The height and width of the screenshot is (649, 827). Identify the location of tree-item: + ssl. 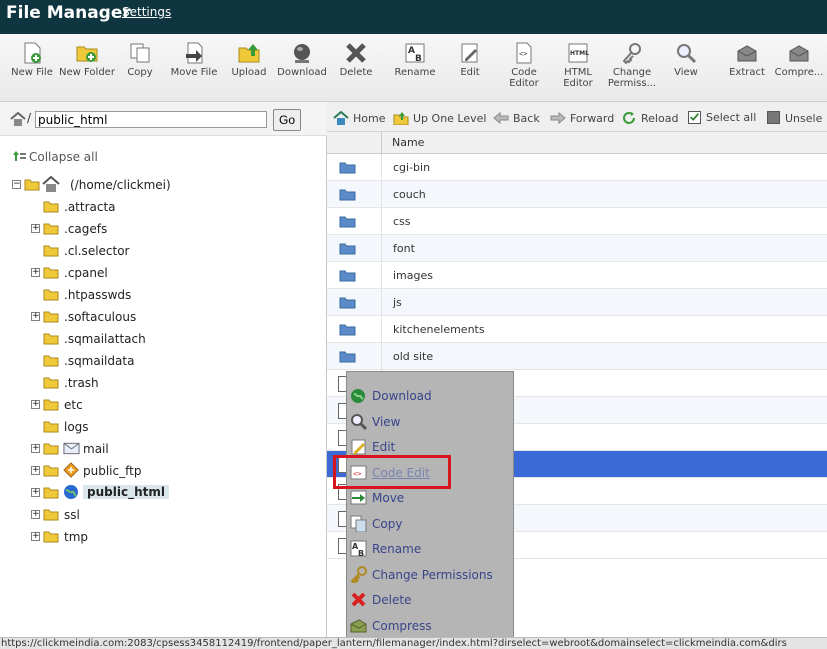
(171, 515).